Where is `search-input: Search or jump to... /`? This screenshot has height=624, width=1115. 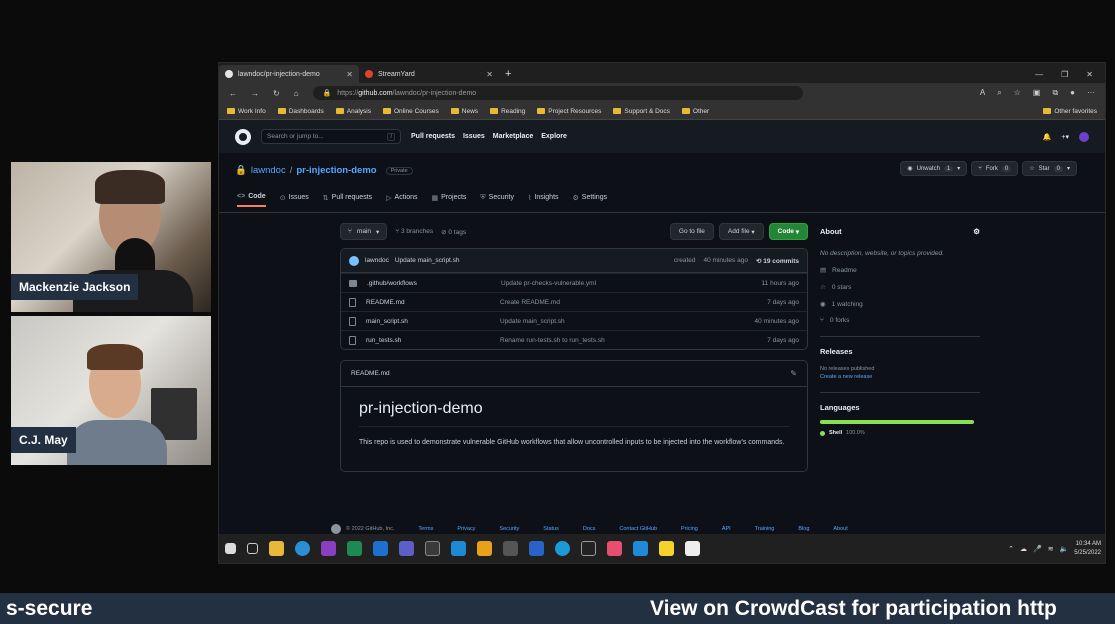
search-input: Search or jump to... / is located at coordinates (331, 136).